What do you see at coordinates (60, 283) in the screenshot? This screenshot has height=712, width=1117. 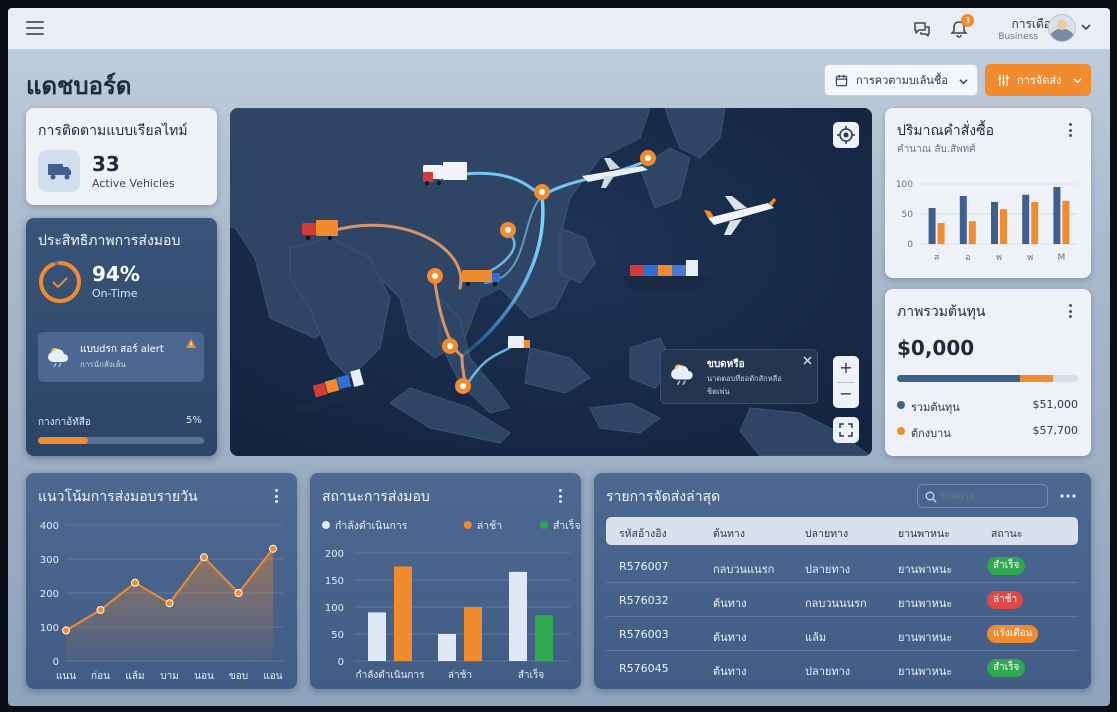 I see `check-icon` at bounding box center [60, 283].